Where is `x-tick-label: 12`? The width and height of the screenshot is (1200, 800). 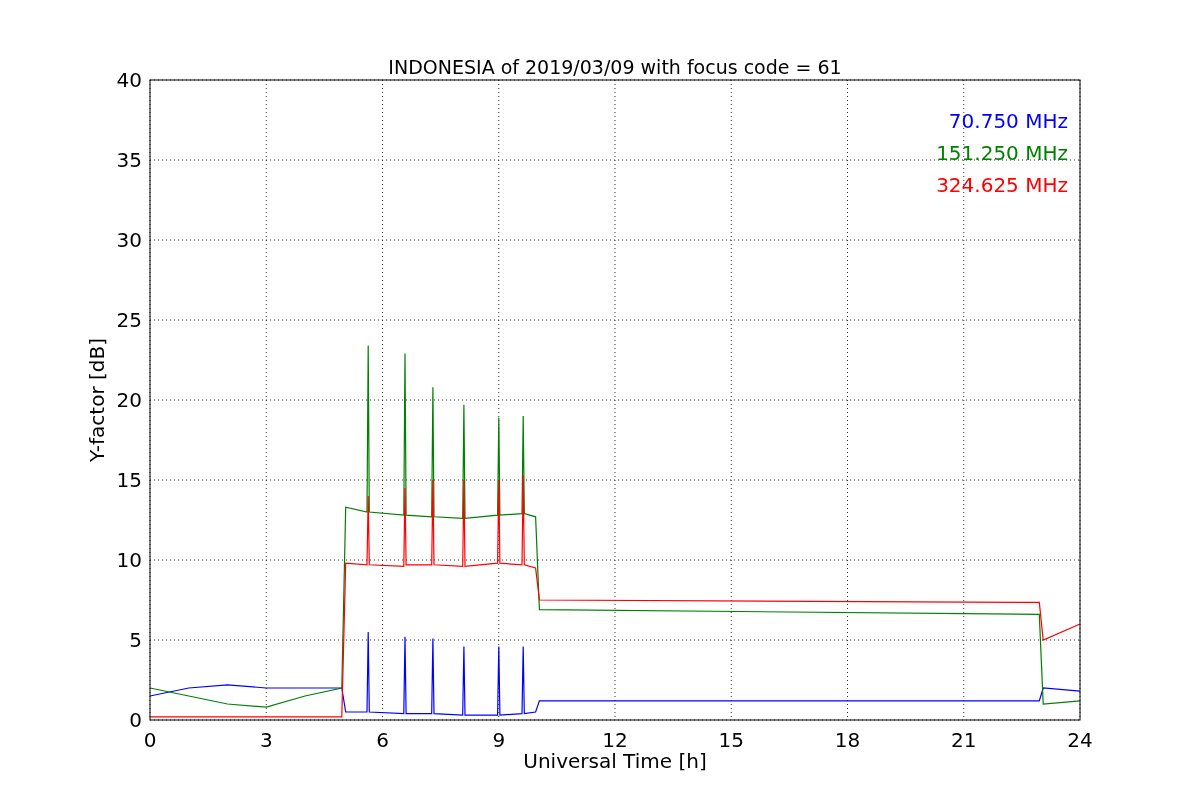
x-tick-label: 12 is located at coordinates (615, 740).